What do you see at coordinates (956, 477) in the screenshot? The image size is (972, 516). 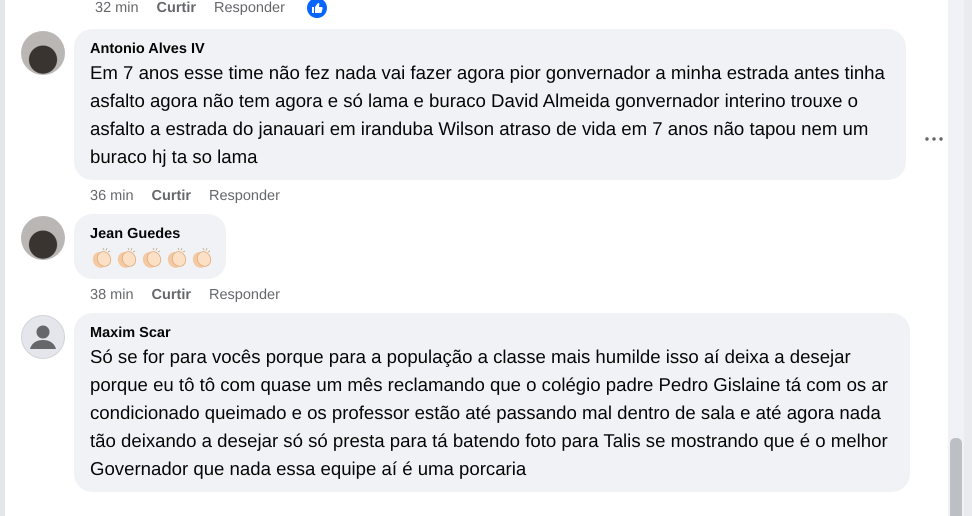 I see `scrollbar-thumb` at bounding box center [956, 477].